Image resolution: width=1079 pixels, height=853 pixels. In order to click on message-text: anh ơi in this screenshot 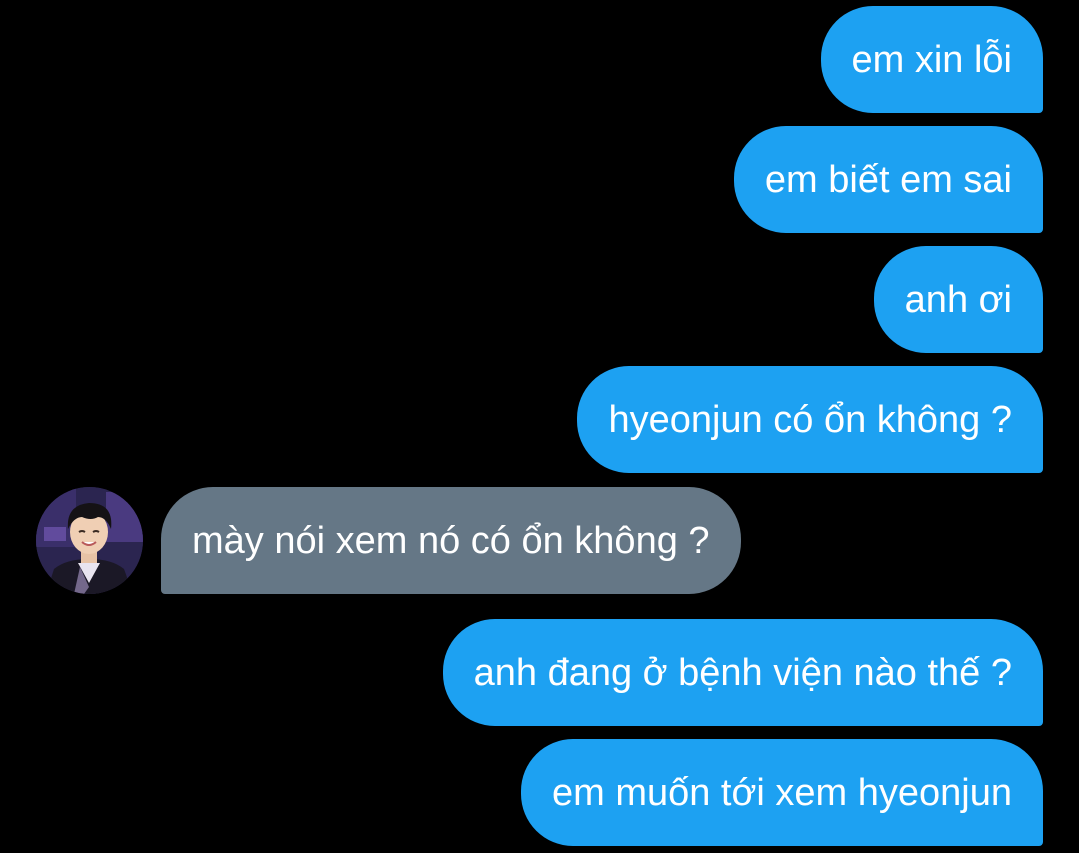, I will do `click(958, 299)`.